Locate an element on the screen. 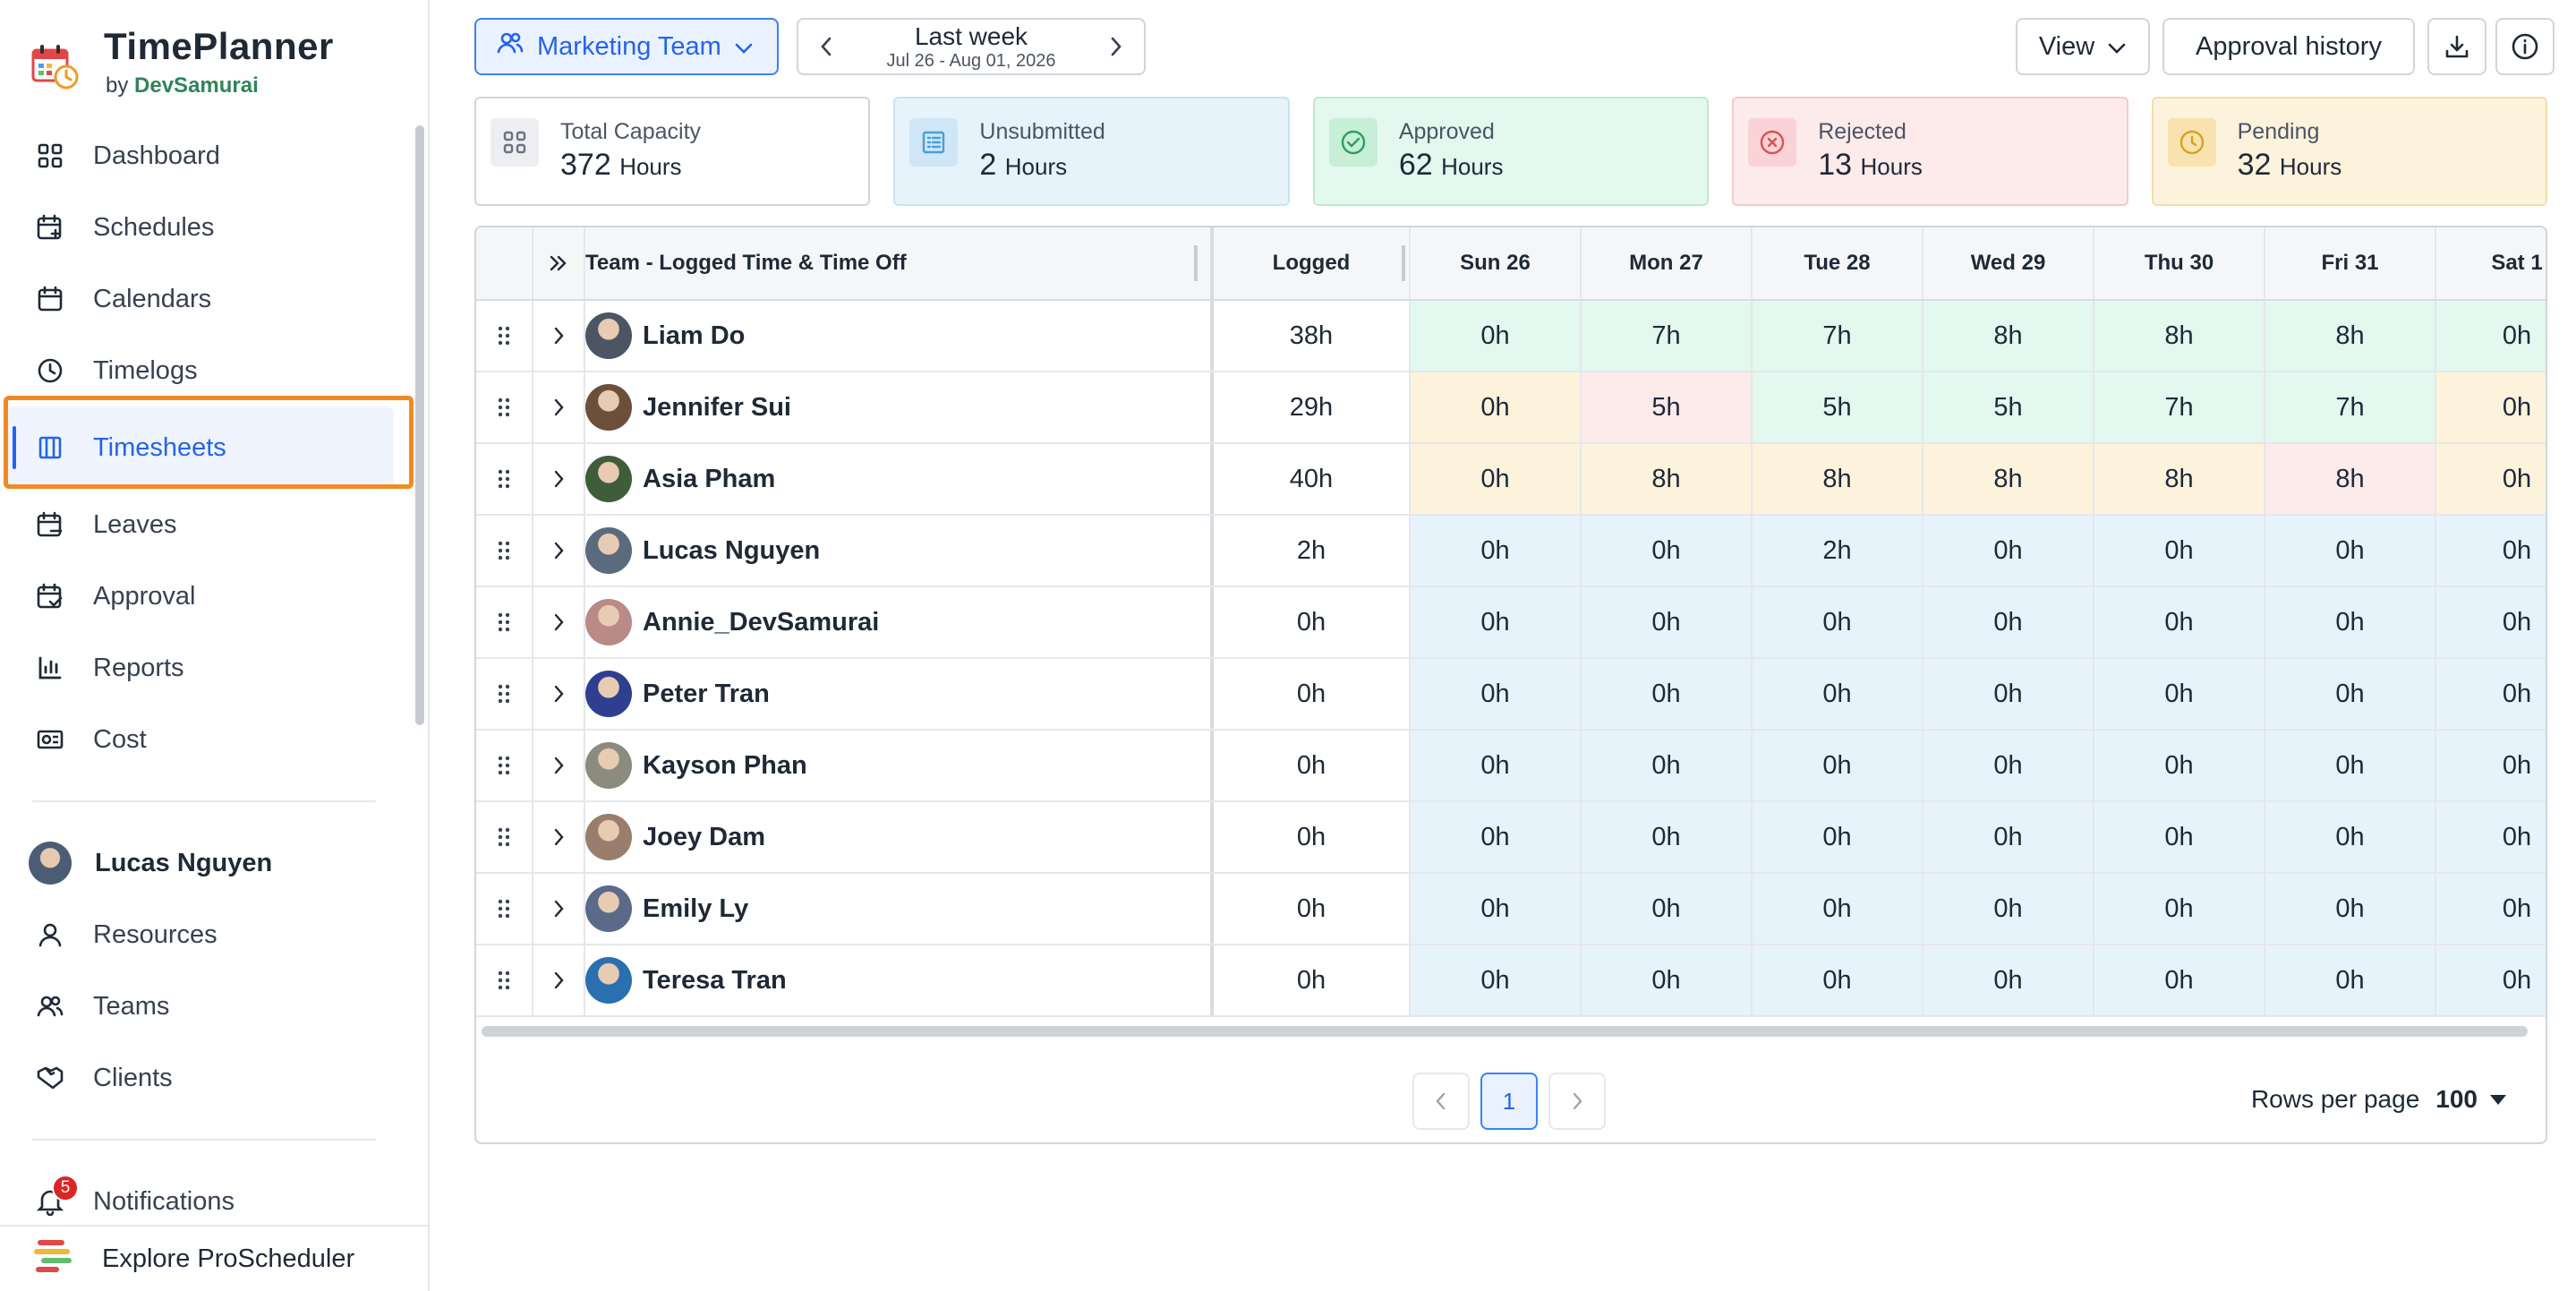  info-button is located at coordinates (2525, 47).